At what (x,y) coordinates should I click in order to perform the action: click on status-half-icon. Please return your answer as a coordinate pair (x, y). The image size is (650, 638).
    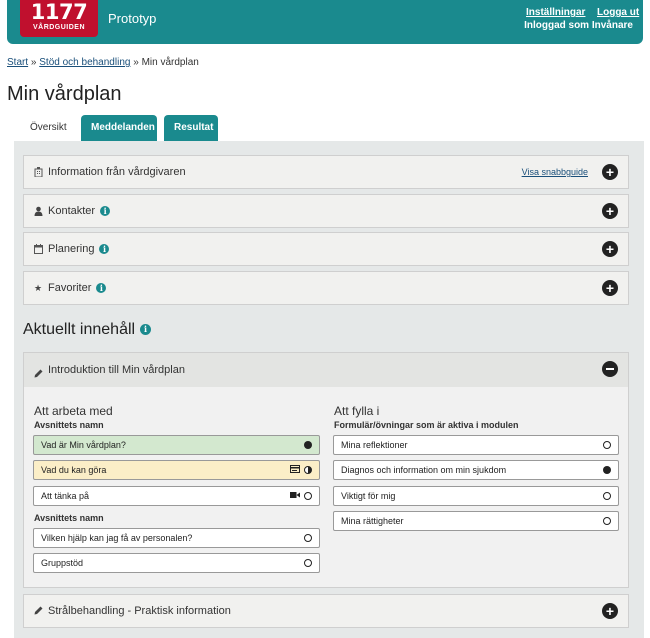
    Looking at the image, I should click on (308, 470).